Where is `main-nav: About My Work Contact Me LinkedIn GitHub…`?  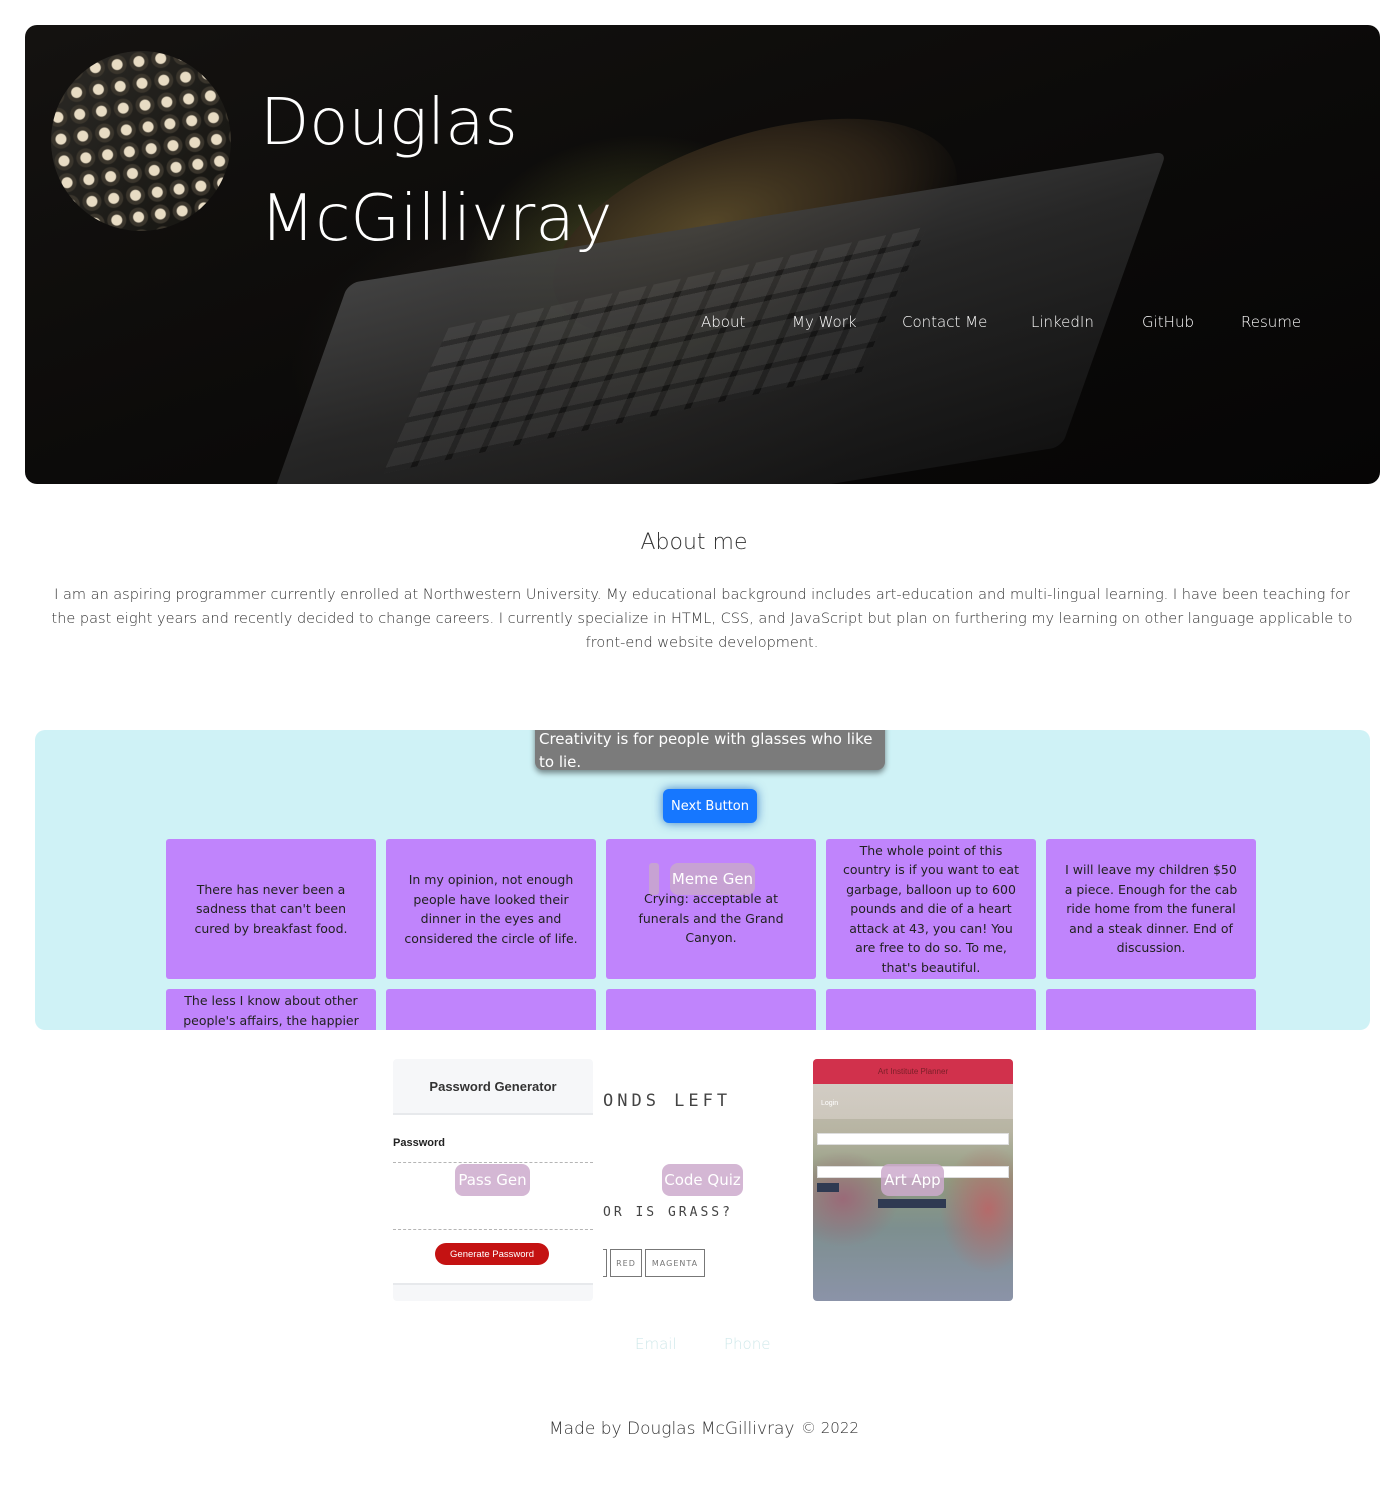 main-nav: About My Work Contact Me LinkedIn GitHub… is located at coordinates (702, 325).